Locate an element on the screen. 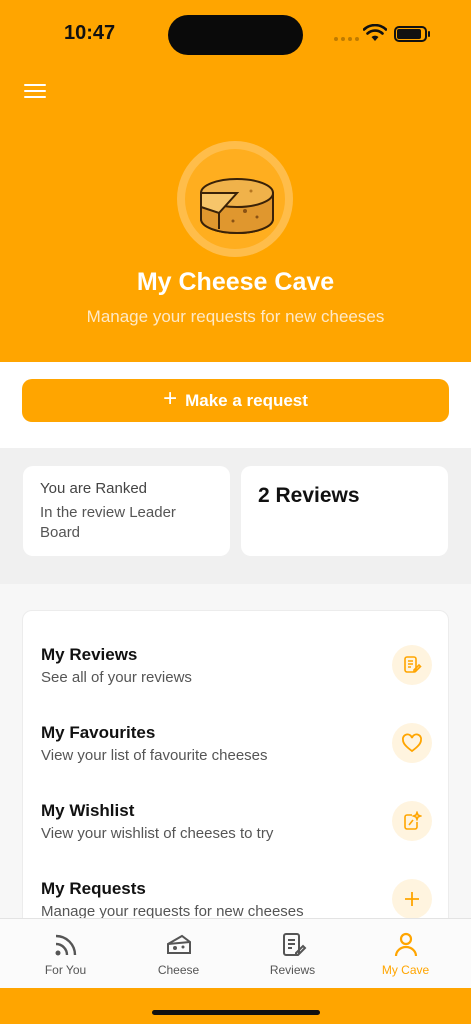 This screenshot has width=471, height=1024. tab-for-you: For You is located at coordinates (65, 954).